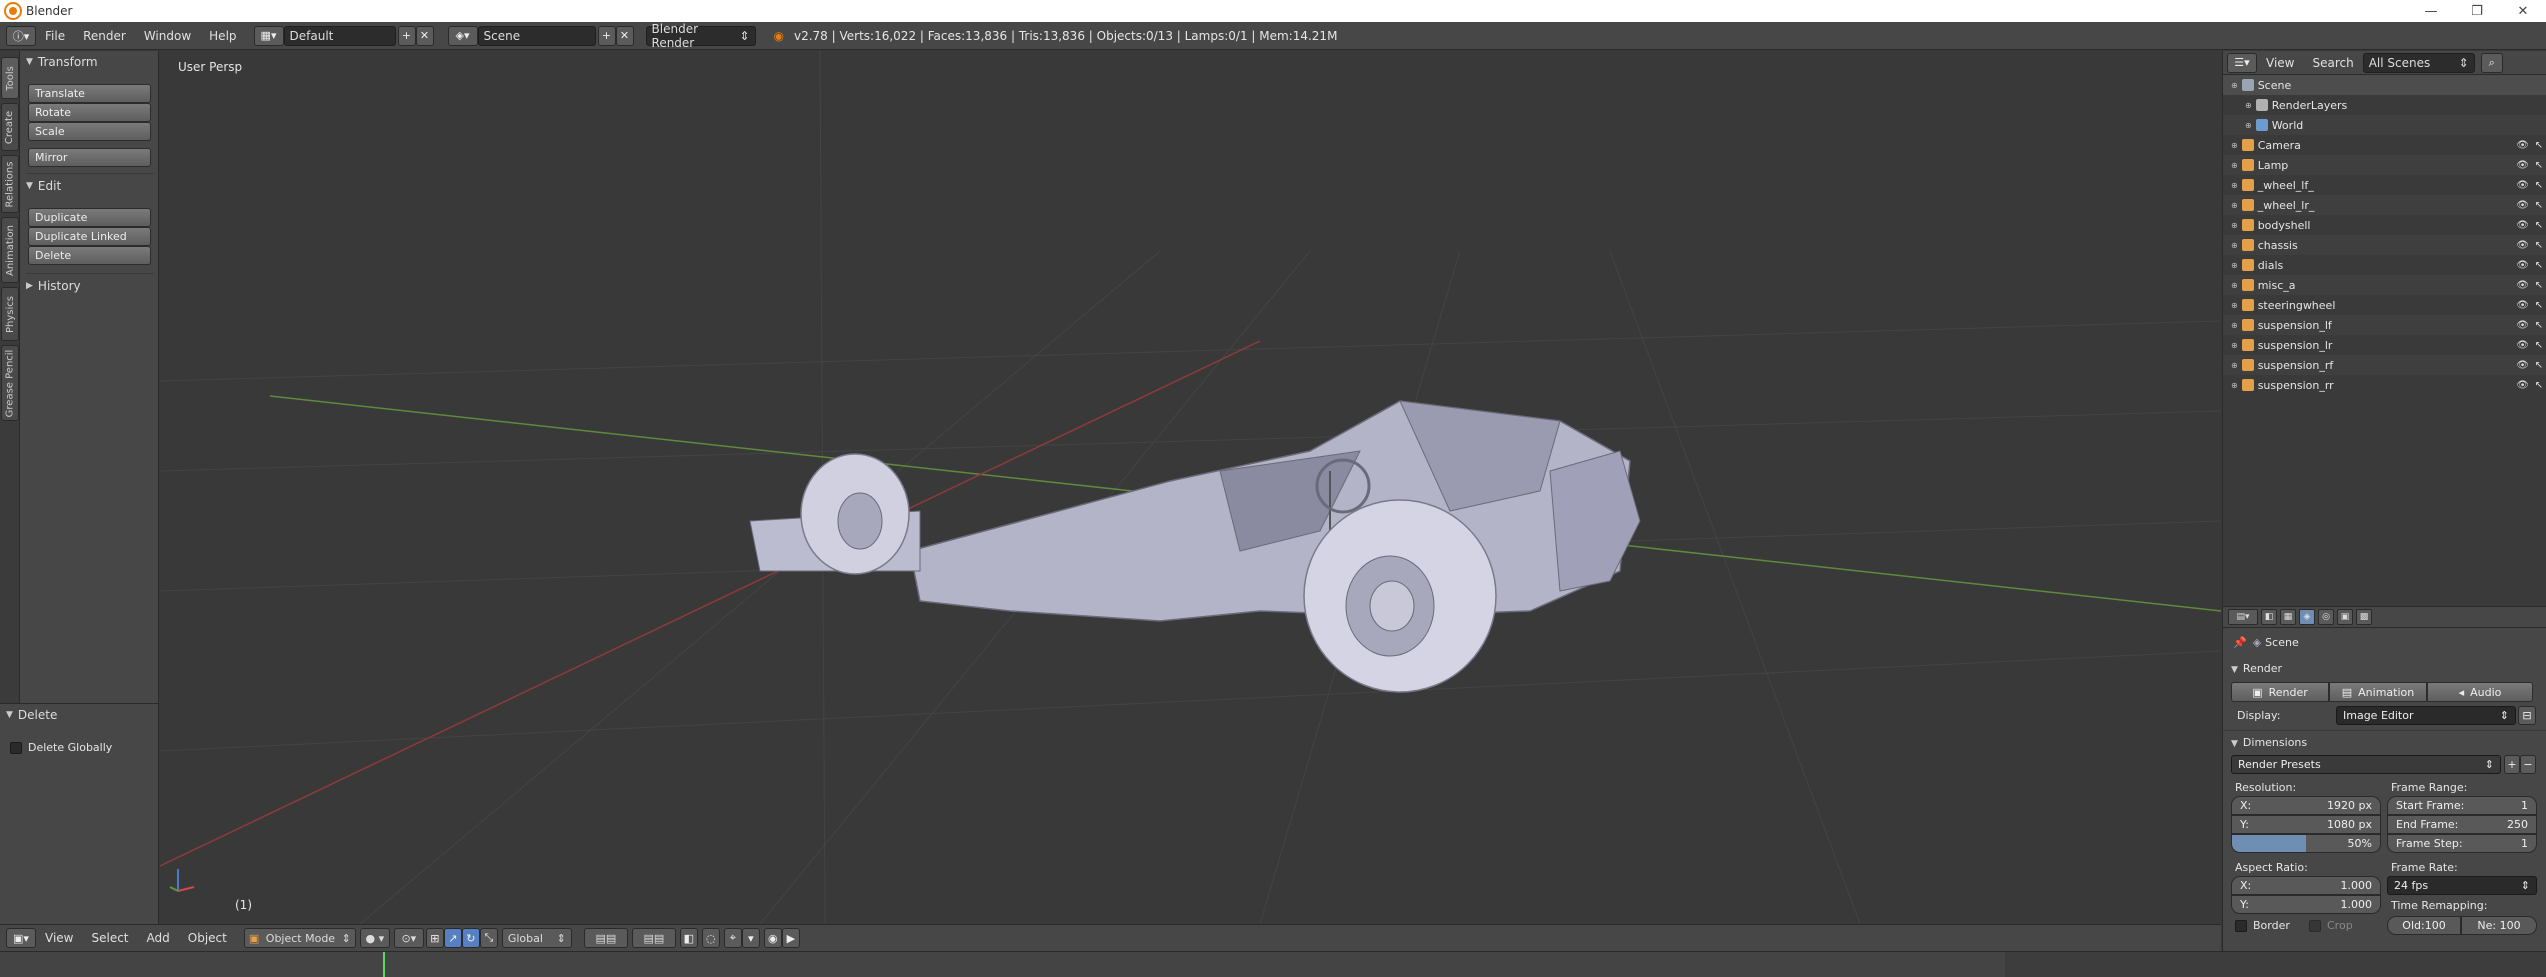 The width and height of the screenshot is (2546, 977). I want to click on add-screen-icon: +, so click(406, 35).